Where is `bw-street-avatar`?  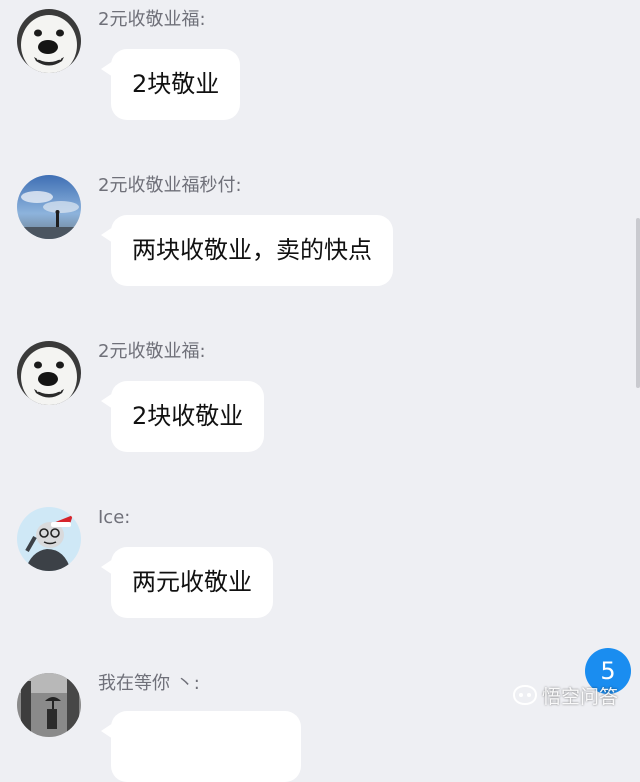 bw-street-avatar is located at coordinates (49, 705).